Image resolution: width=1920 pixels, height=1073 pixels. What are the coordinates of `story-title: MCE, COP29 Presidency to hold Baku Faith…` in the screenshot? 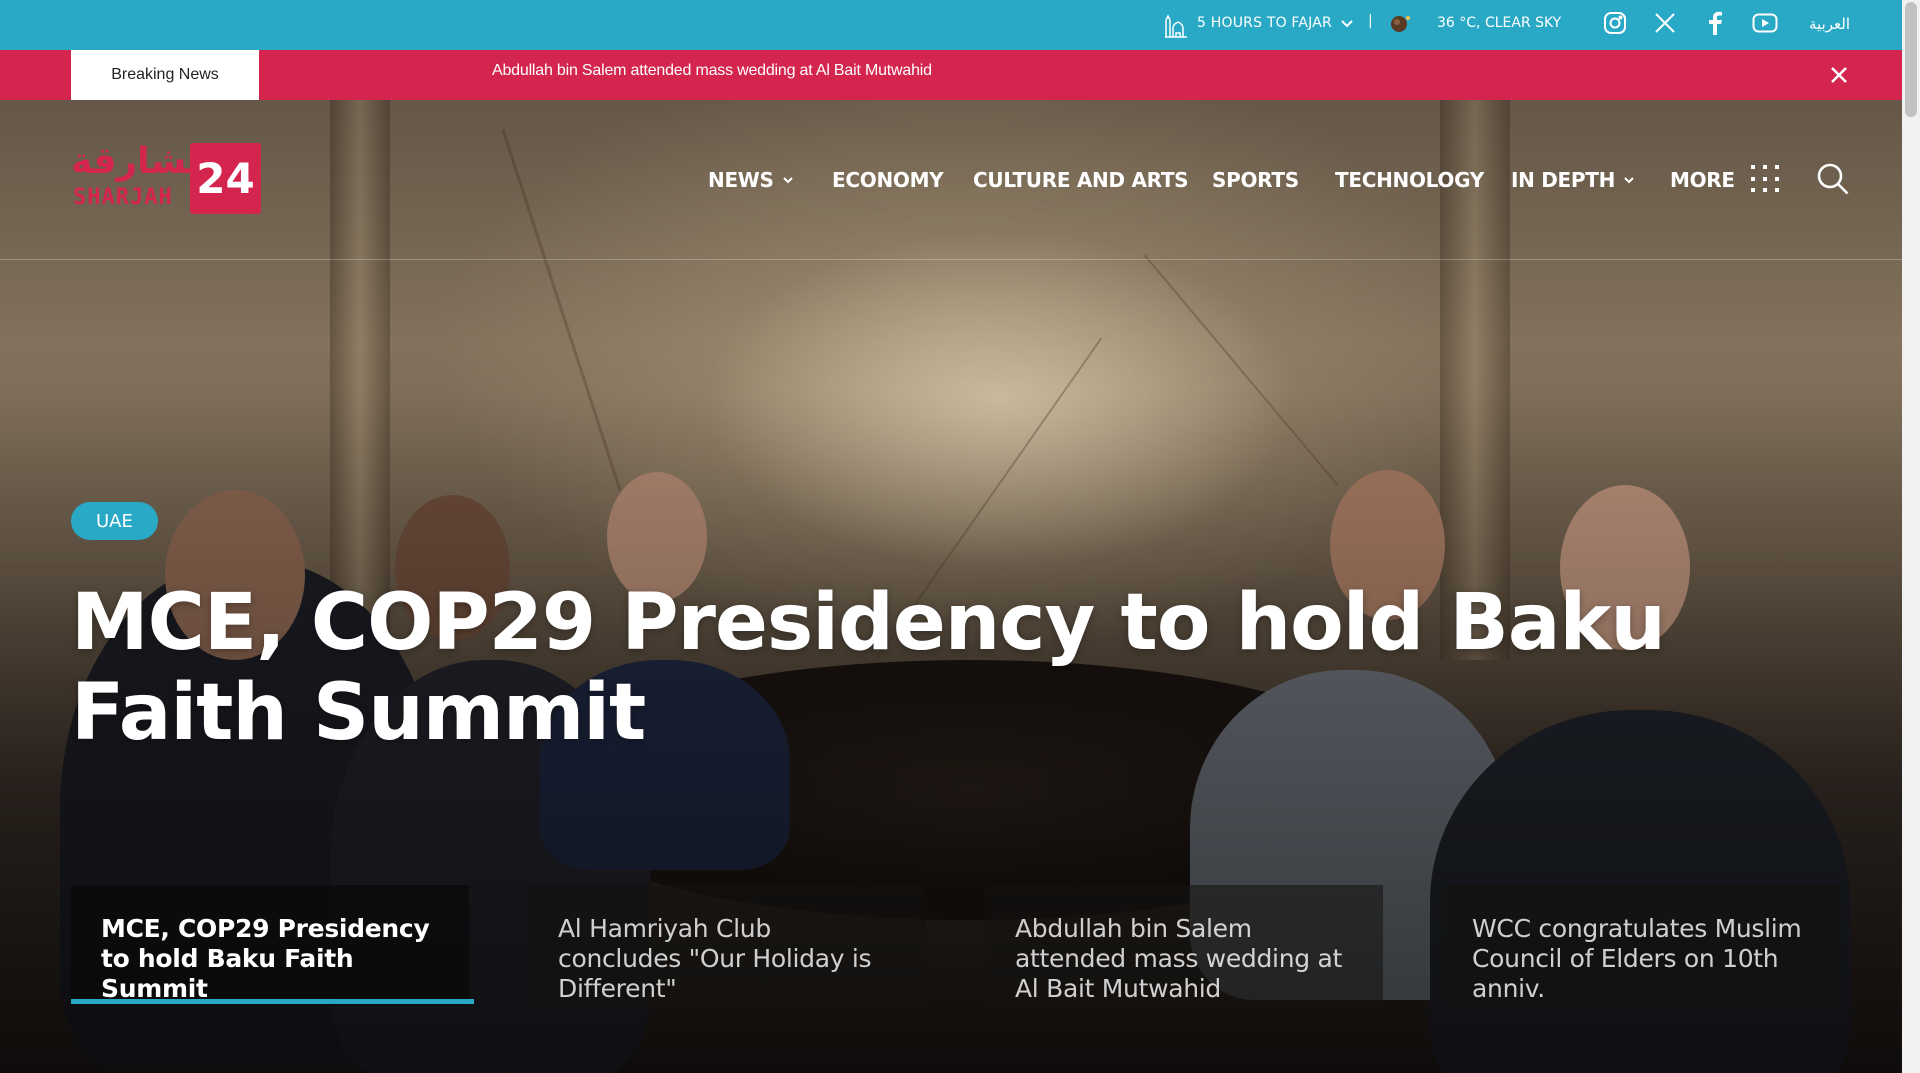 It's located at (265, 958).